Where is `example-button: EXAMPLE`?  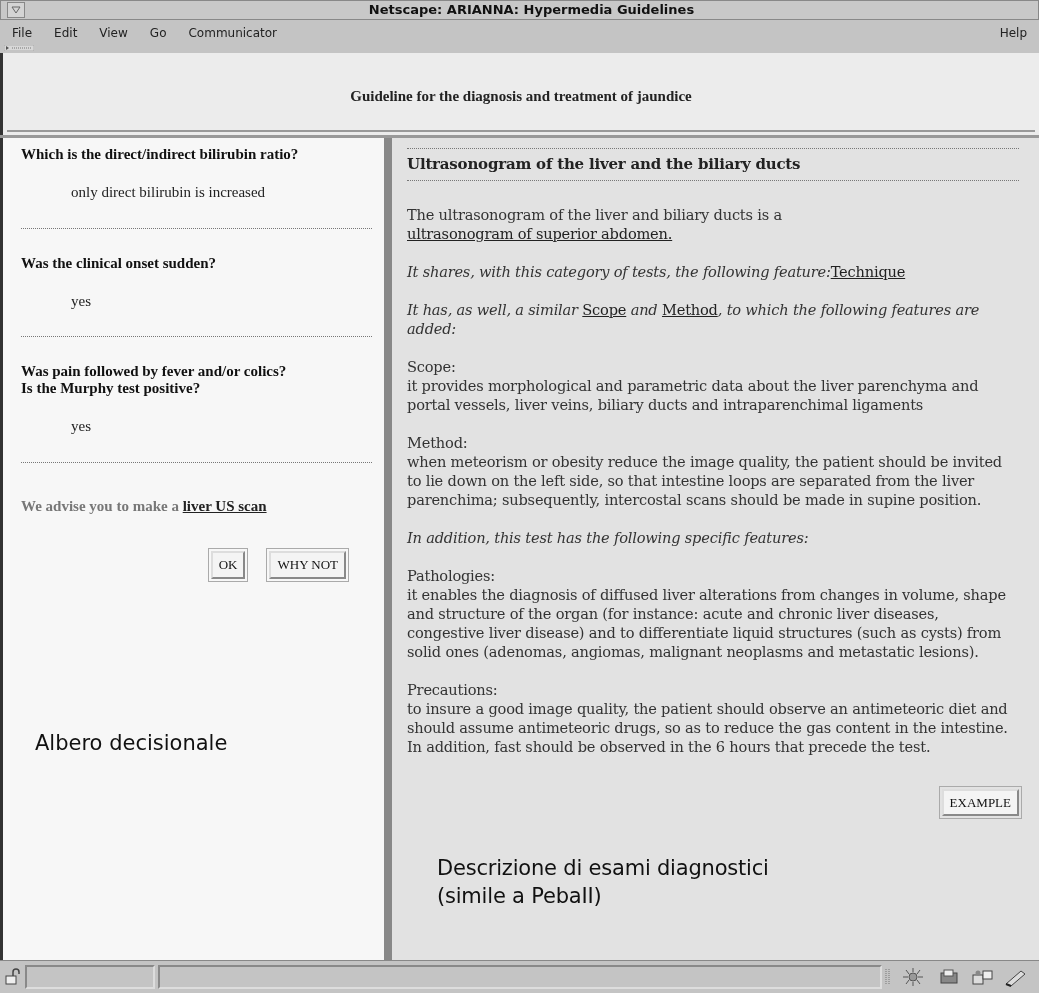 example-button: EXAMPLE is located at coordinates (980, 802).